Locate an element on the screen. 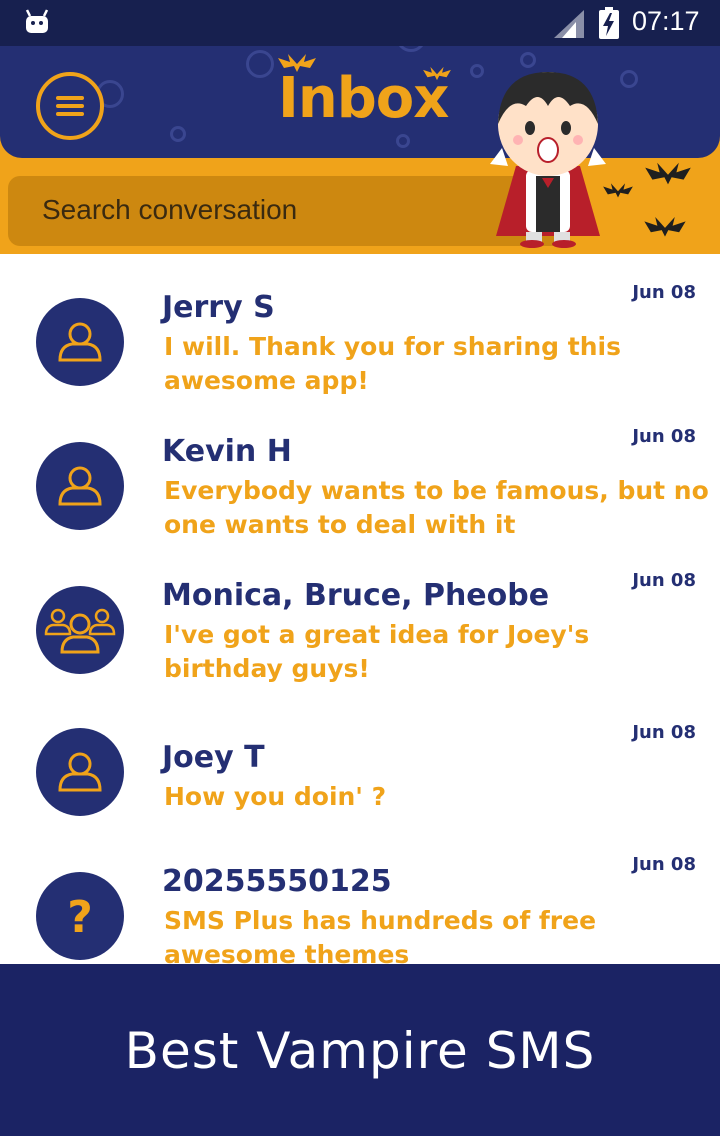 This screenshot has height=1136, width=720. clock: 07:17 is located at coordinates (666, 21).